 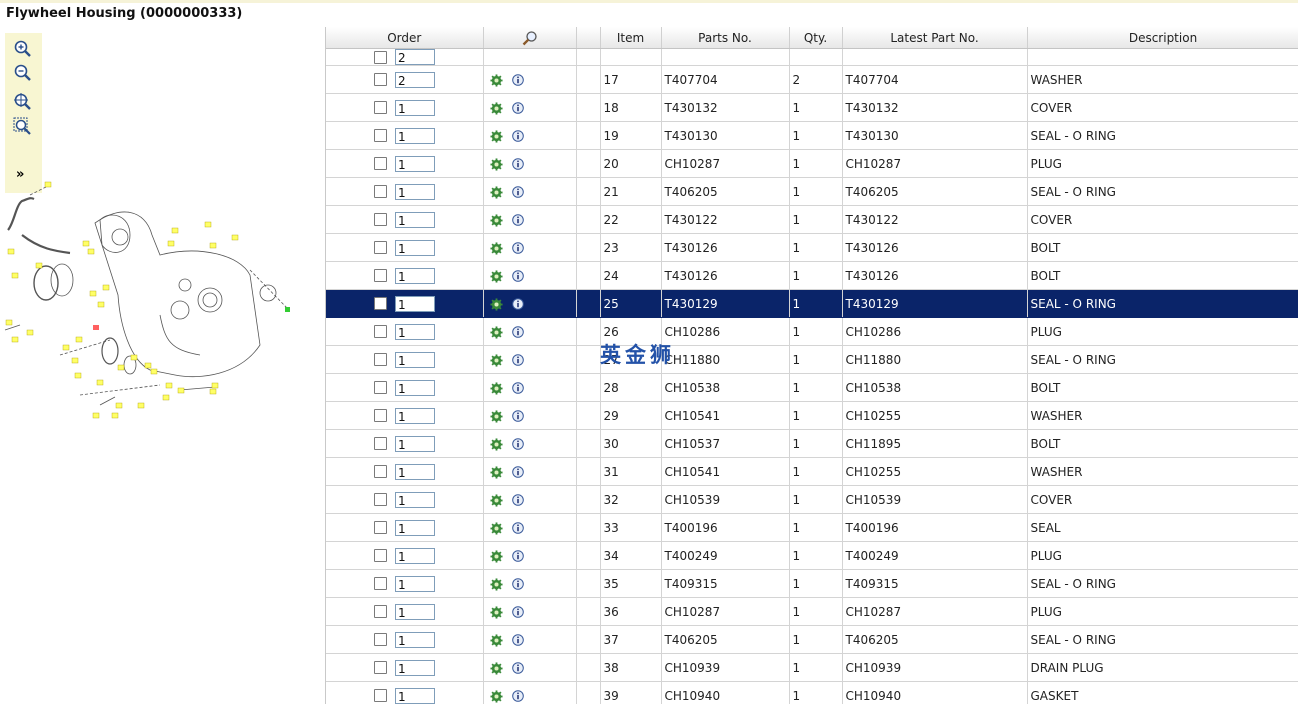 What do you see at coordinates (812, 692) in the screenshot?
I see `table-row: 1 39 CH10940 1 CH10940 GASKET` at bounding box center [812, 692].